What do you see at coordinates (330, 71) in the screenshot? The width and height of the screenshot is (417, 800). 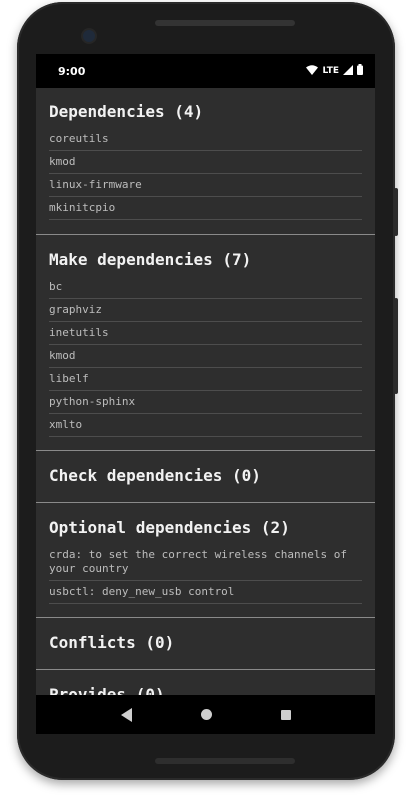 I see `network-type: LTE` at bounding box center [330, 71].